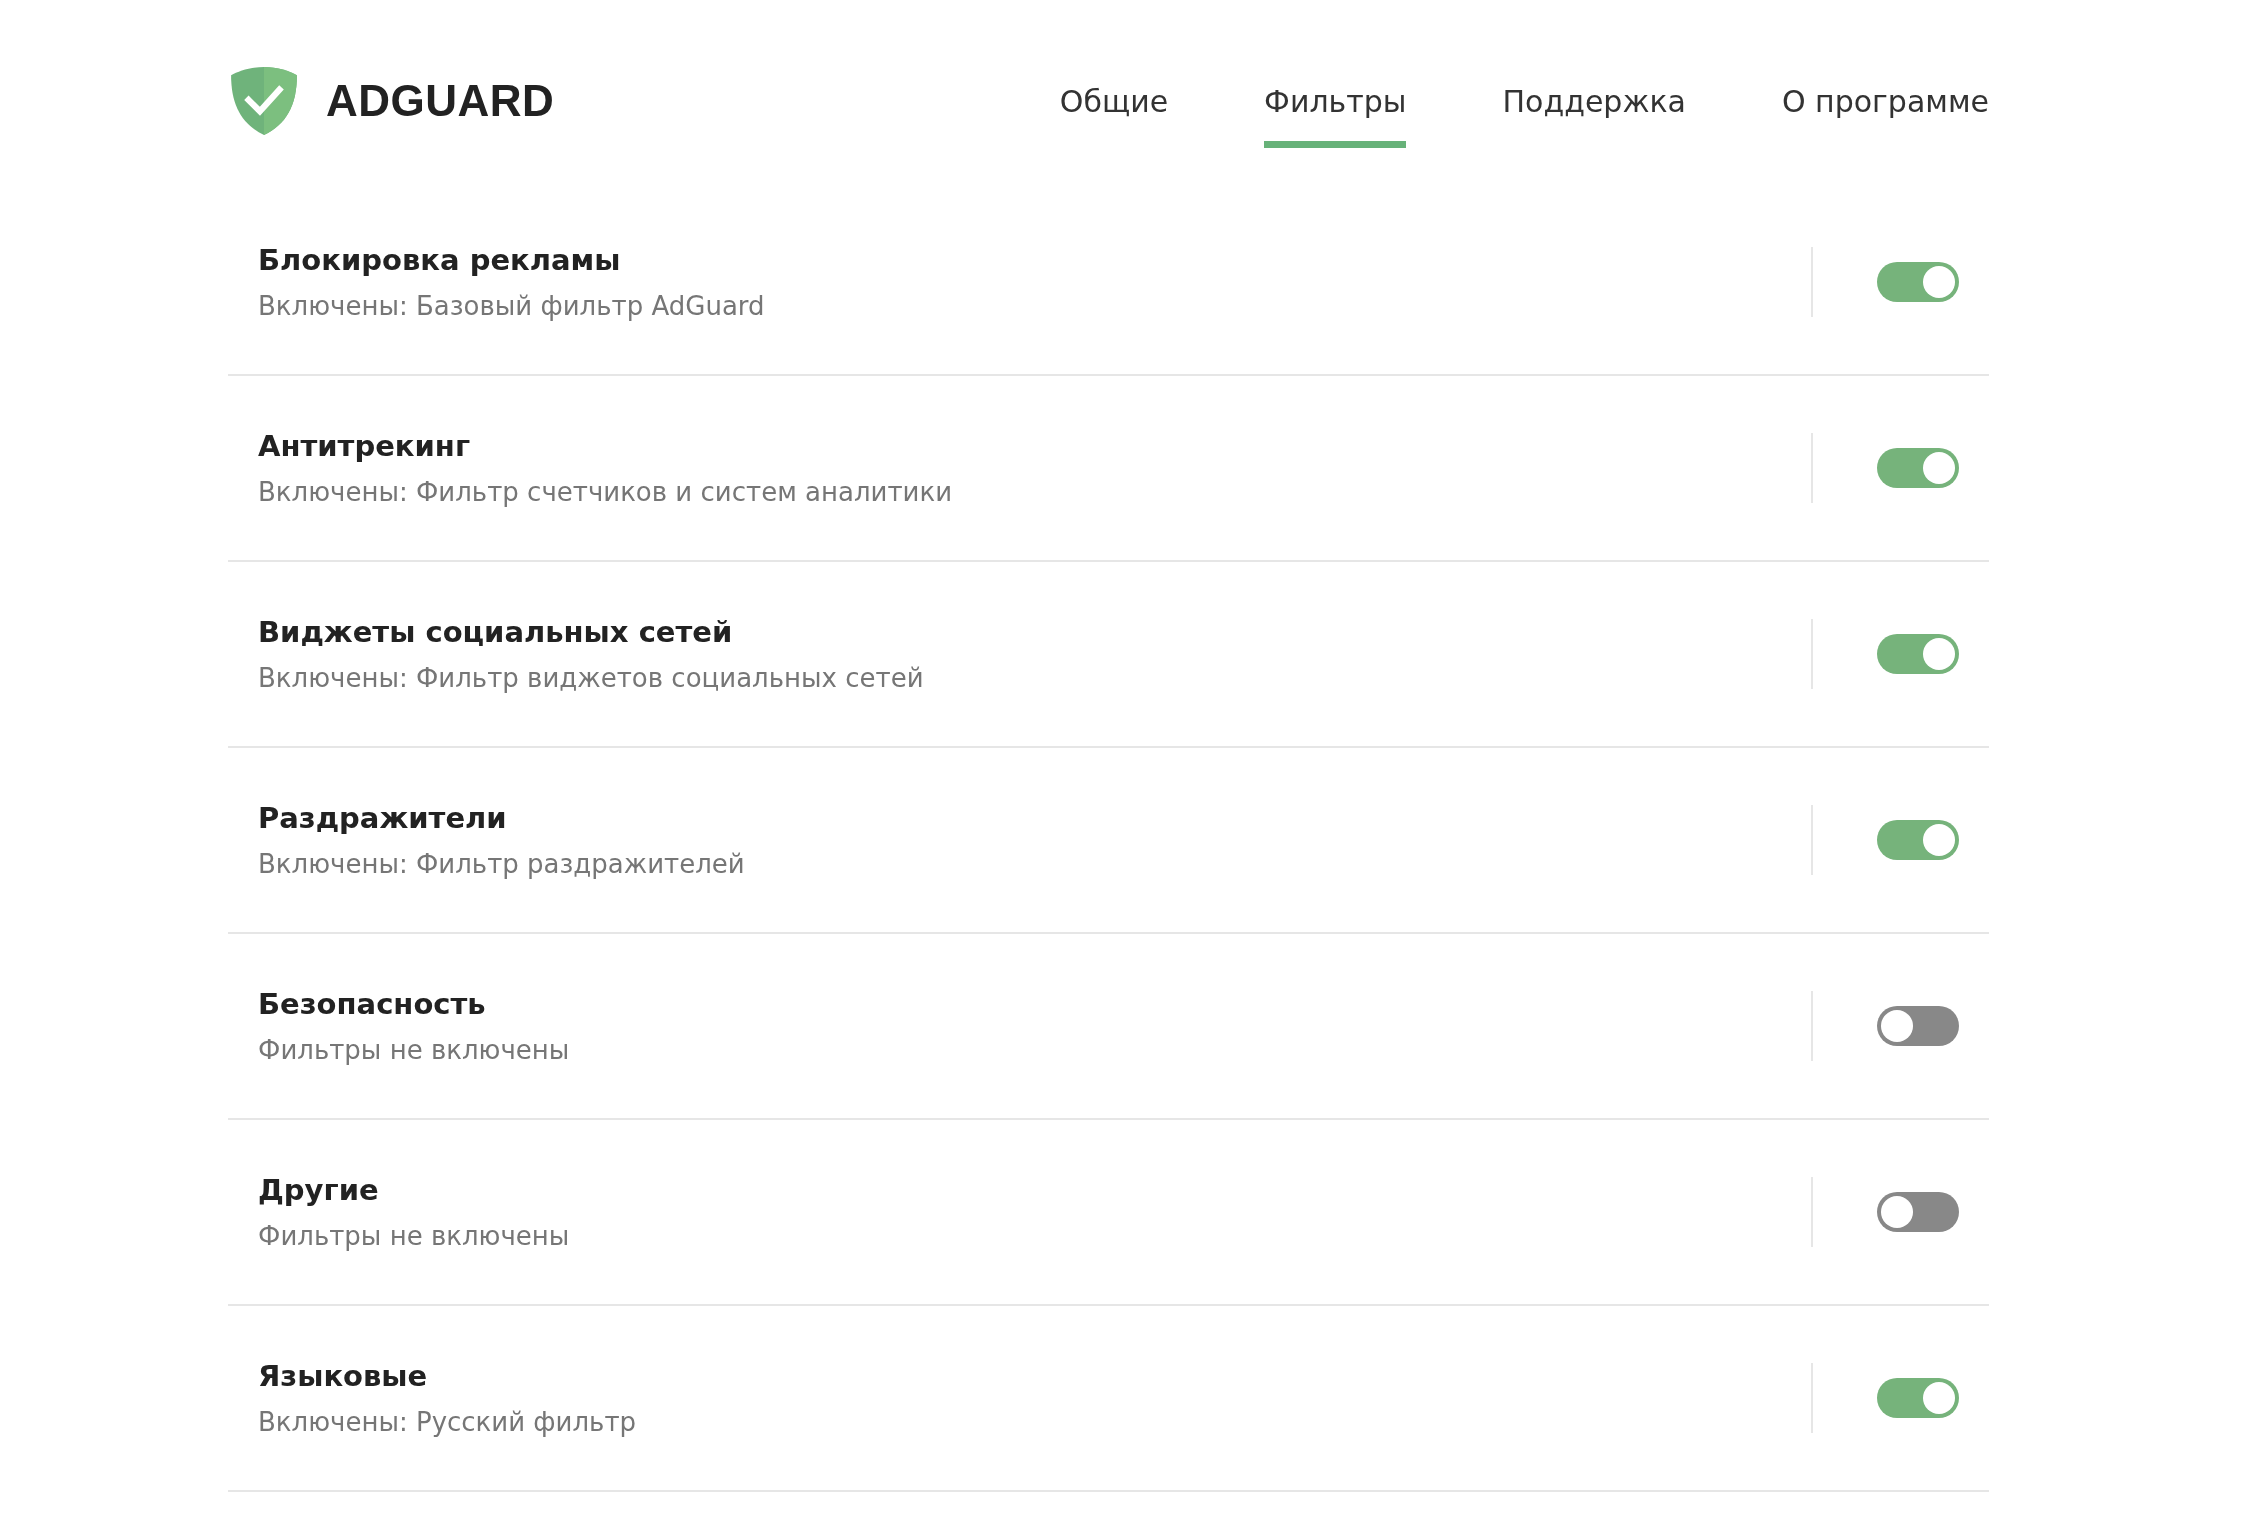 The height and width of the screenshot is (1519, 2250). Describe the element at coordinates (319, 1190) in the screenshot. I see `filter-group-title: Другие` at that location.